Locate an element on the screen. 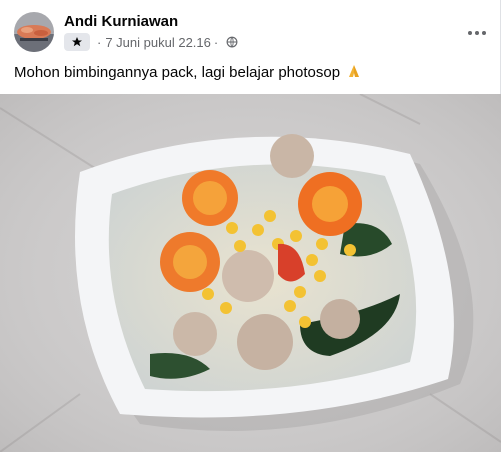 The image size is (501, 452). post-timestamp: 7 Juni pukul 22.16 is located at coordinates (158, 42).